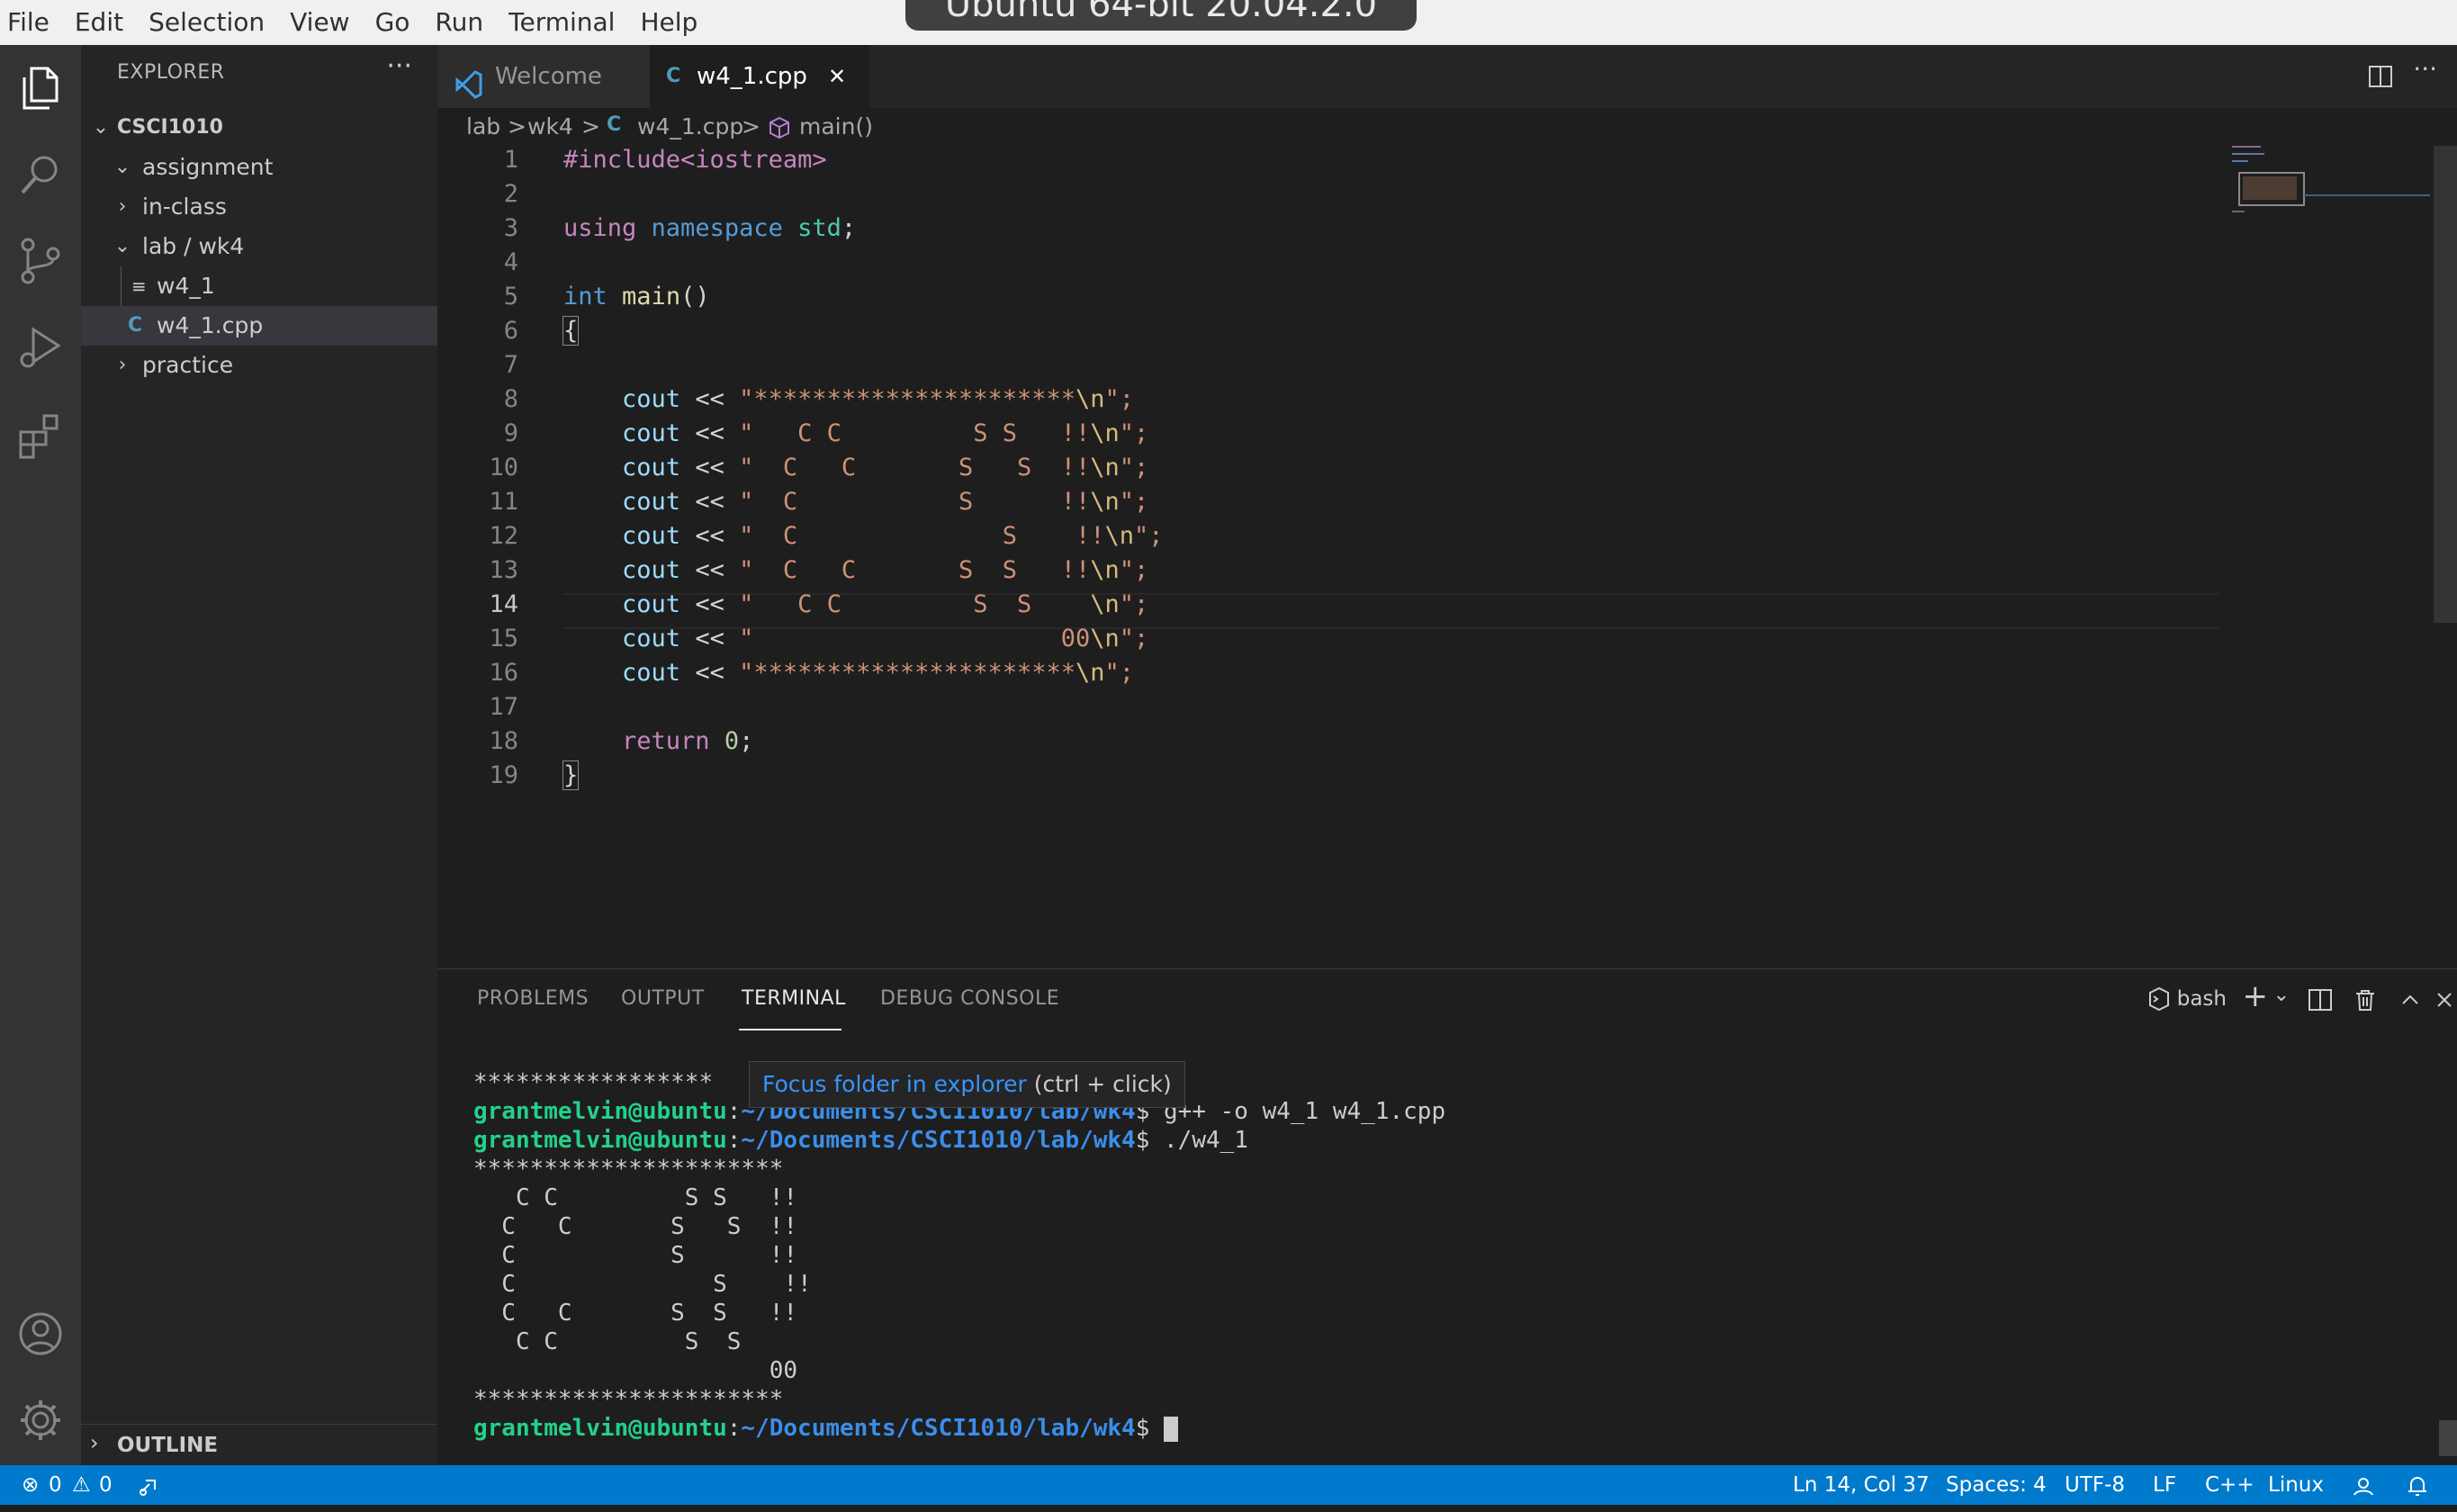 This screenshot has width=2457, height=1512. I want to click on split-terminal-icon, so click(2320, 1000).